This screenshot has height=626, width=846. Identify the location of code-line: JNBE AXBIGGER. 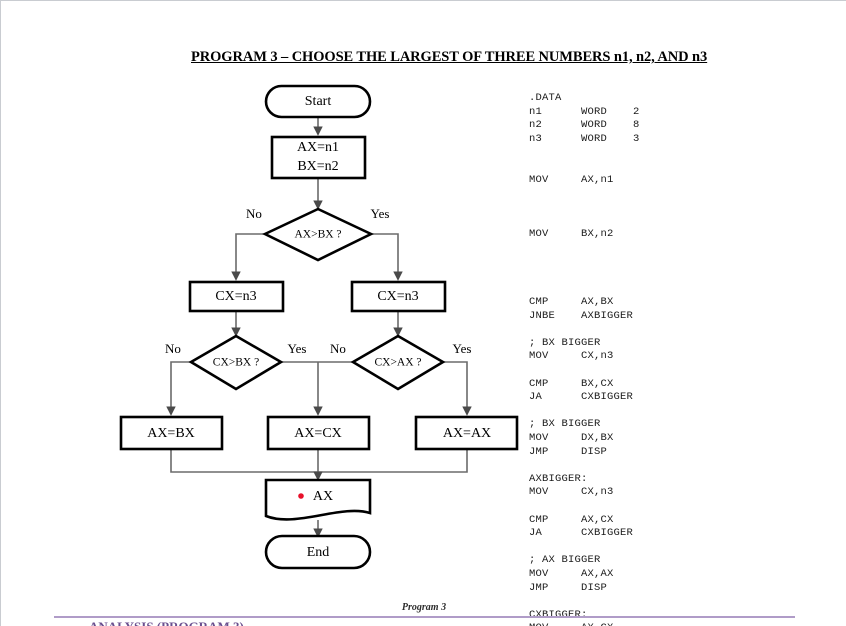
(581, 315).